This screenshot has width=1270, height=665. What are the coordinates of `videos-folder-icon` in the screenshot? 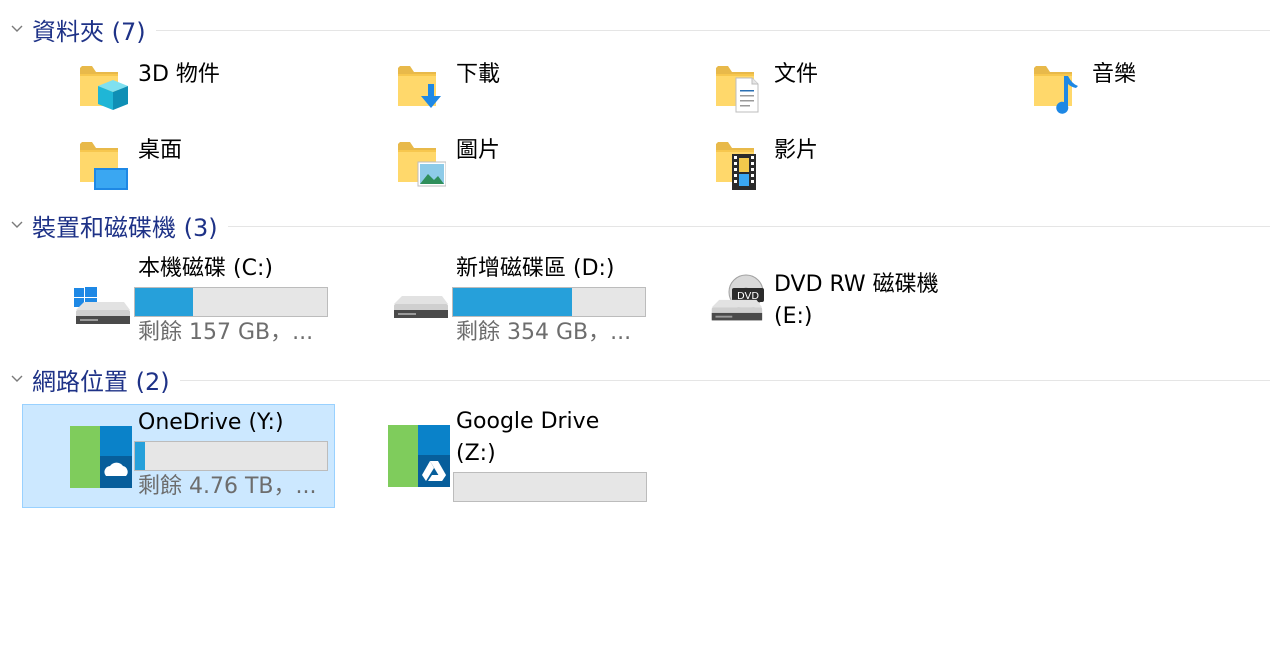 It's located at (739, 166).